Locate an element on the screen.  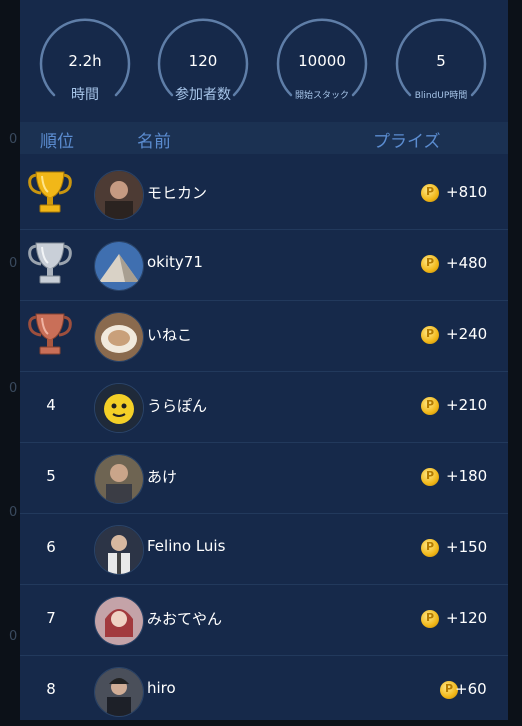
ranking-row: モヒカン P +810 is located at coordinates (264, 194).